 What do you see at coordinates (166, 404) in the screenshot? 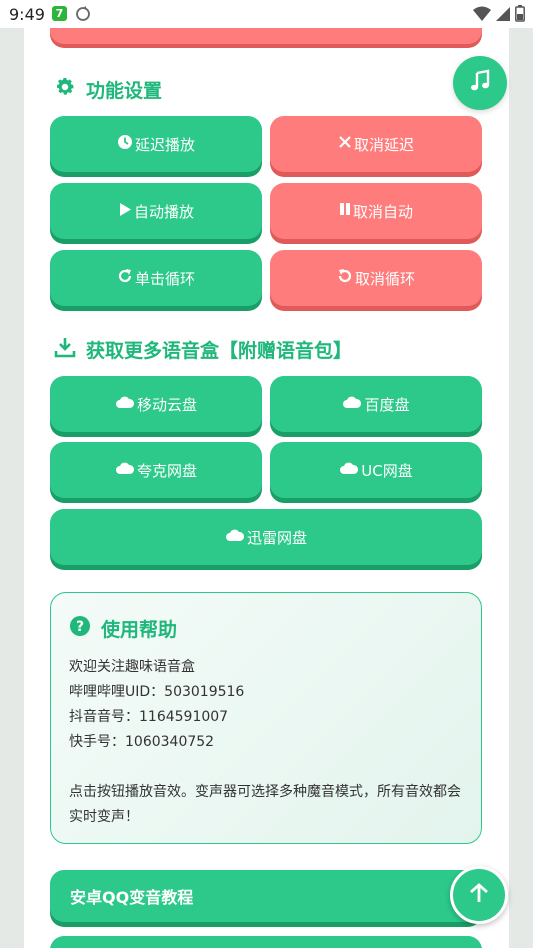
I see `button-label: 移动云盘` at bounding box center [166, 404].